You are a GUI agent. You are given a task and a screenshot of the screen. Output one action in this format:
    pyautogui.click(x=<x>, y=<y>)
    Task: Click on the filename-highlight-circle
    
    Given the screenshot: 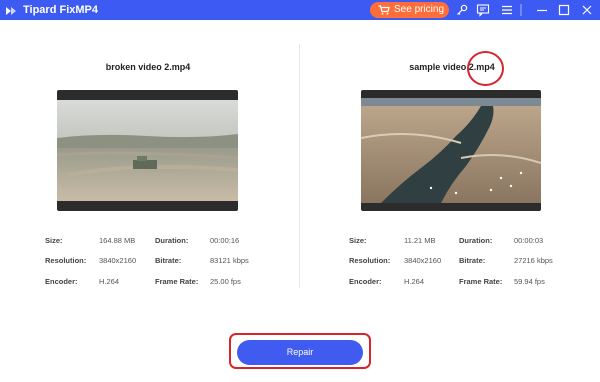 What is the action you would take?
    pyautogui.click(x=485, y=68)
    